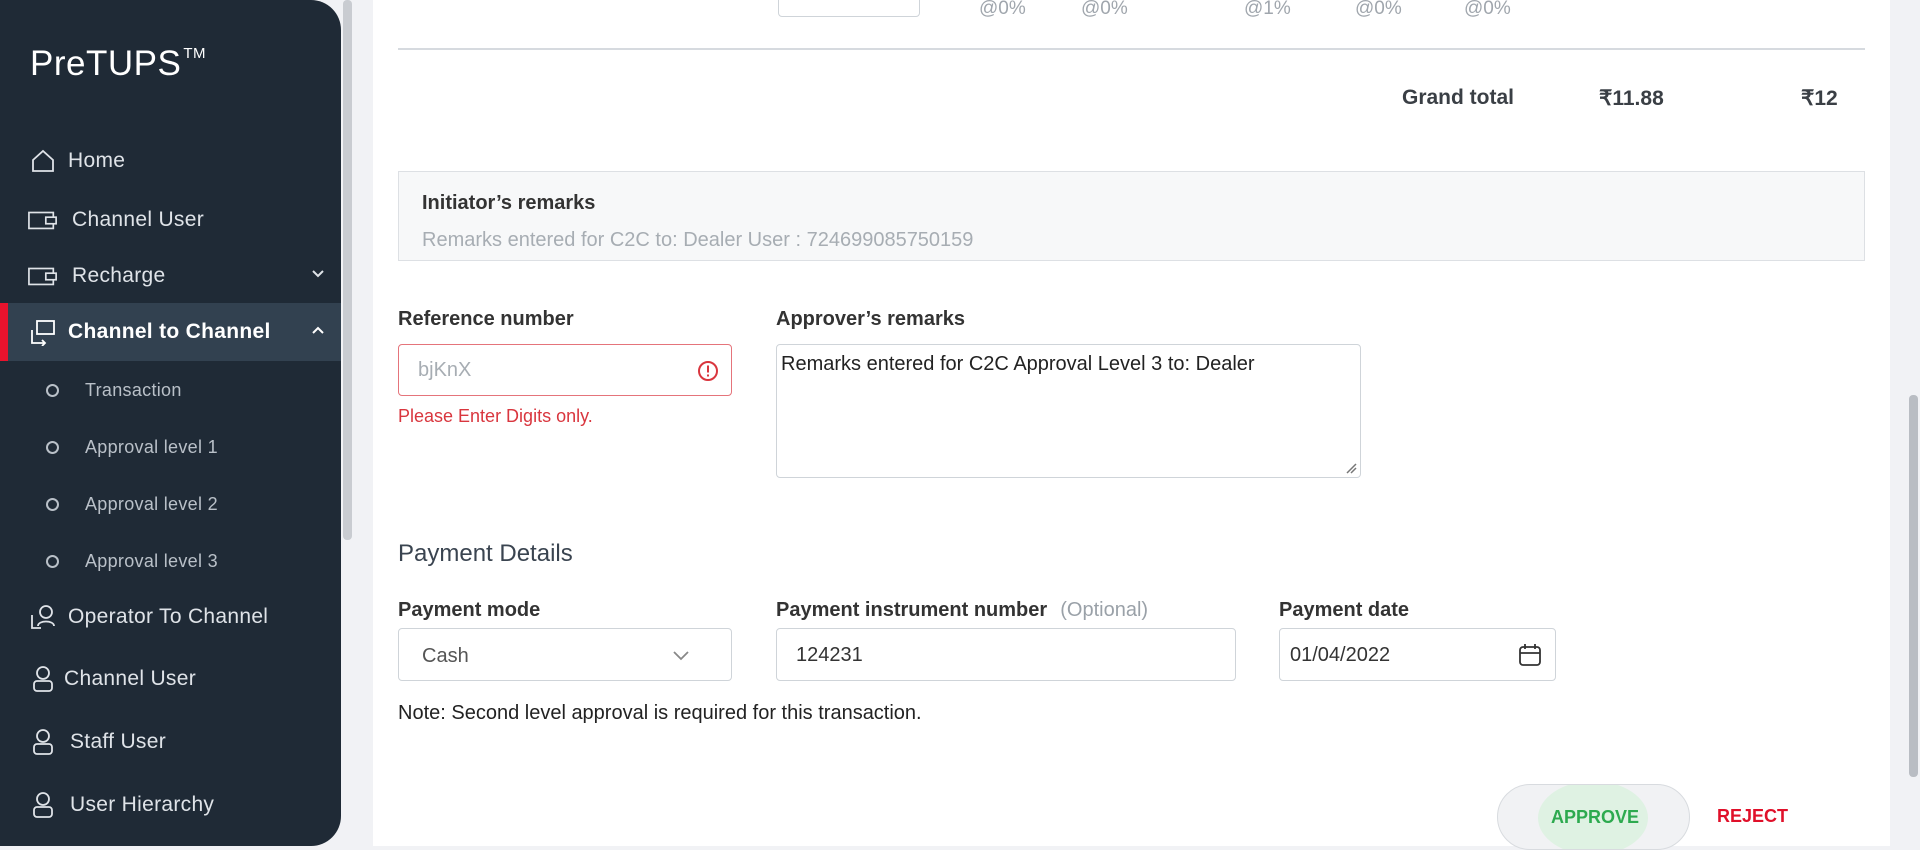 The width and height of the screenshot is (1920, 850). What do you see at coordinates (142, 804) in the screenshot?
I see `sidebar-item-label: User Hierarchy` at bounding box center [142, 804].